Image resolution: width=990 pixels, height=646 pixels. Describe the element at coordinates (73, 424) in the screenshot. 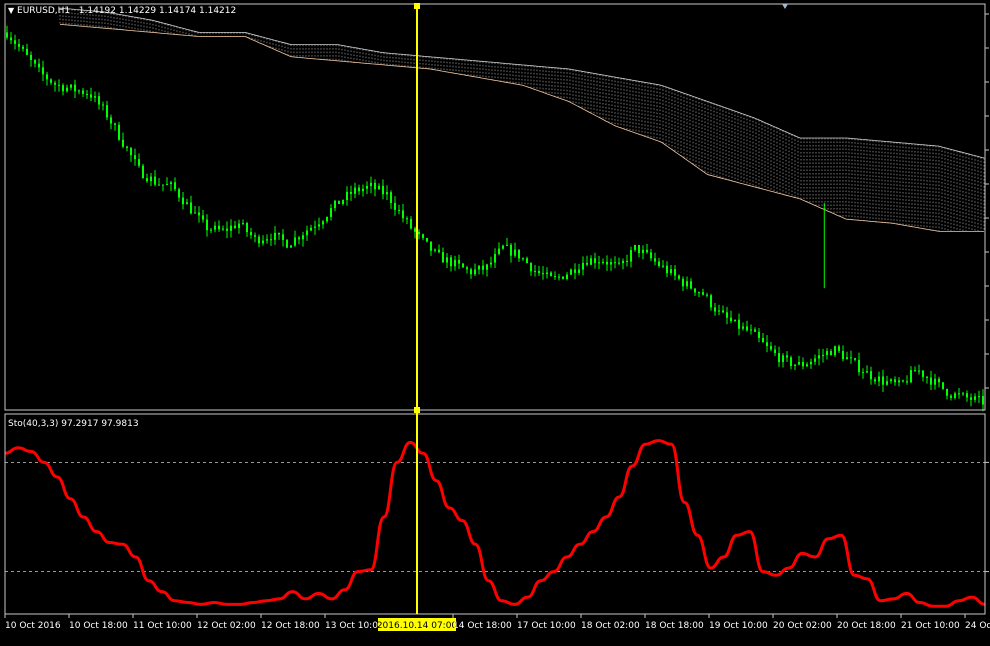

I see `indicator-header: Sto(40,3,3) 97.2917 97.9813` at that location.